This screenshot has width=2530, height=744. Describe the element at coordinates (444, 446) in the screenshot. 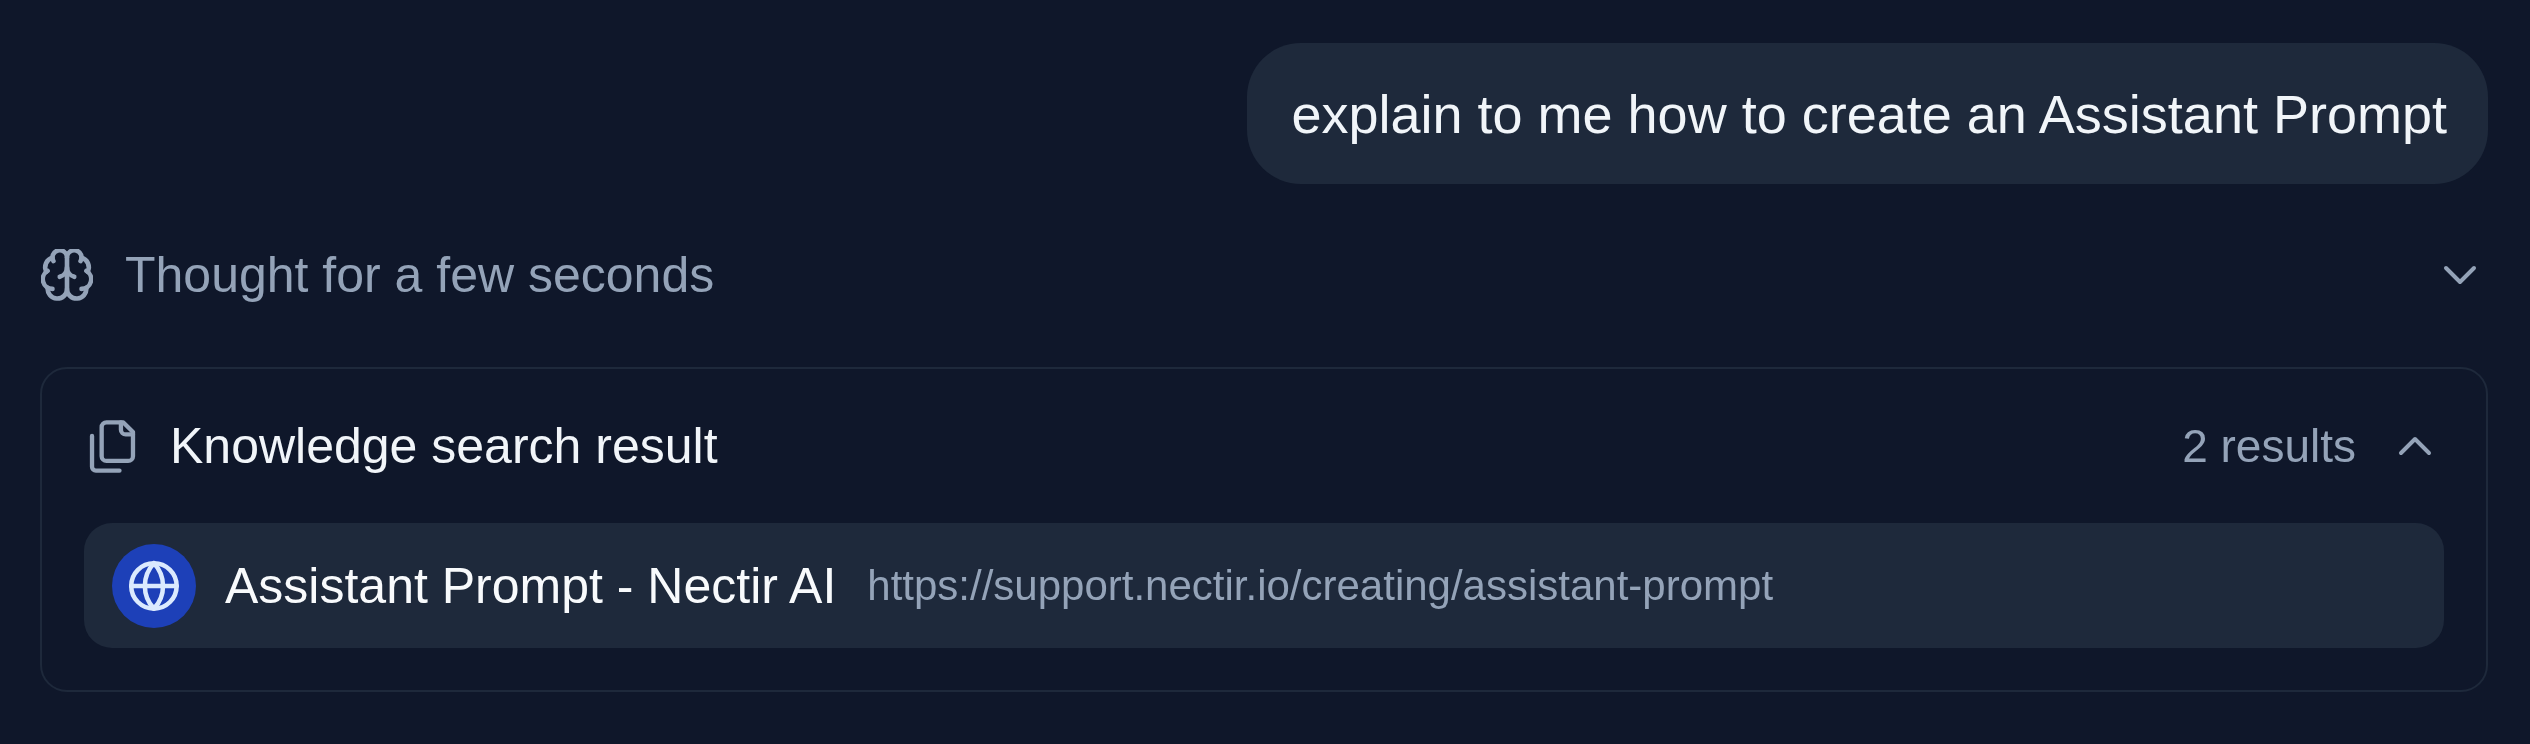

I see `card-title: Knowledge search result` at that location.